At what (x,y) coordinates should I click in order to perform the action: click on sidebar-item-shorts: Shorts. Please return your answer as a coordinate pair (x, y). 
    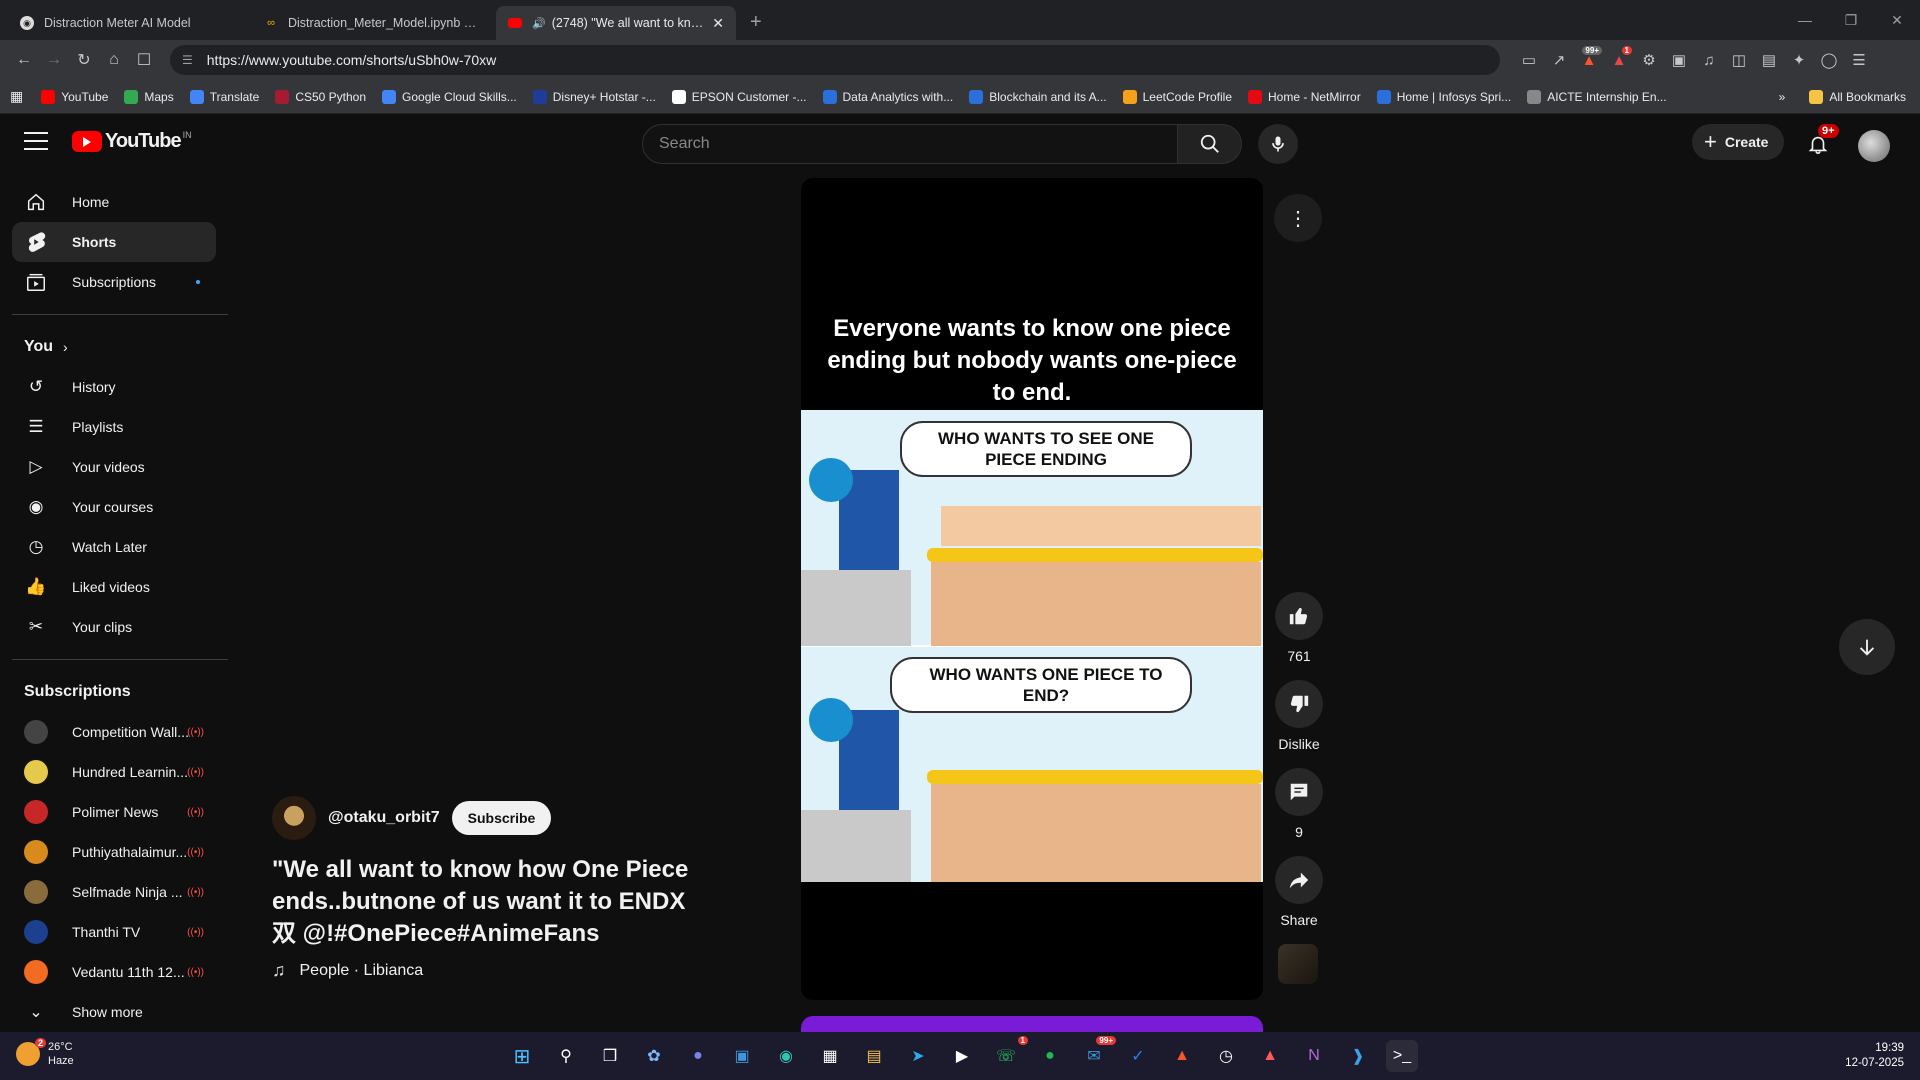
    Looking at the image, I should click on (114, 242).